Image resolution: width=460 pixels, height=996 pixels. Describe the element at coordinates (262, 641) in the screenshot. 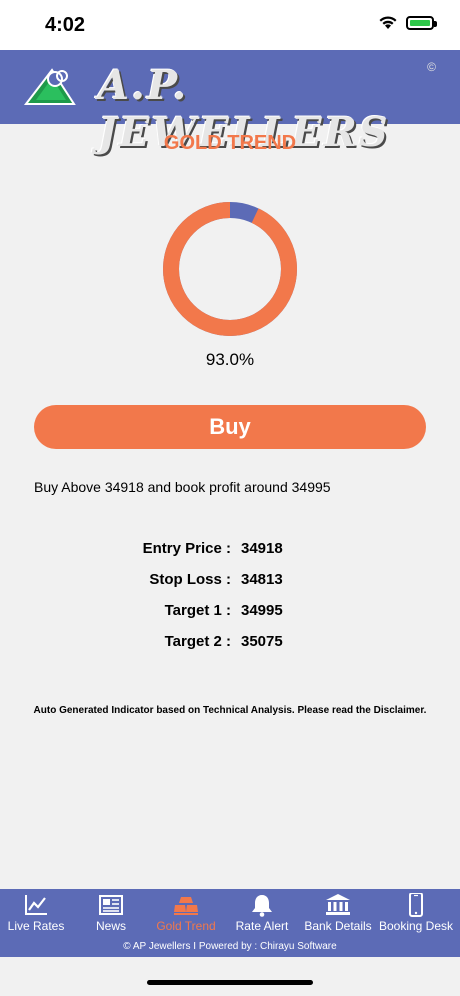

I see `level-value: 35075` at that location.